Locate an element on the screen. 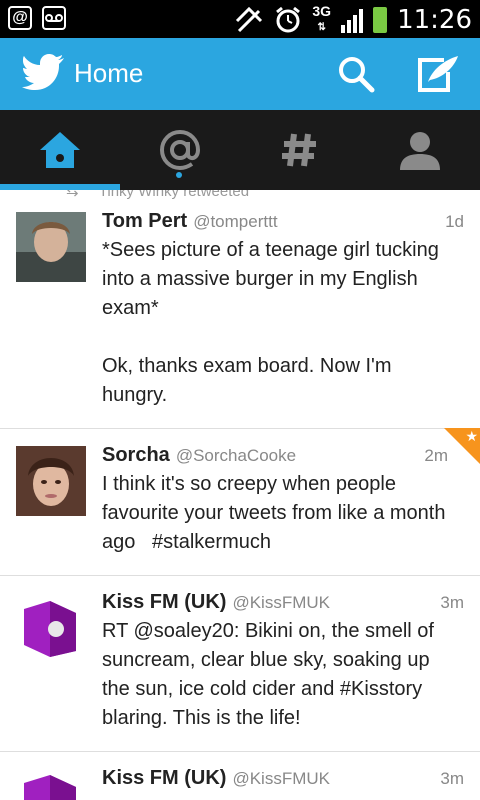 The image size is (480, 800). retweet-label: ⇆ Tinky Winky retweeted is located at coordinates (157, 195).